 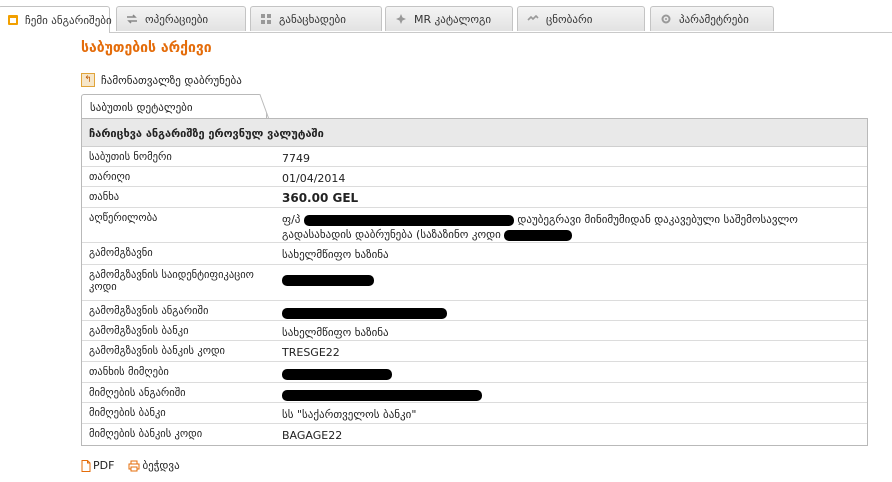 What do you see at coordinates (171, 80) in the screenshot?
I see `back-link-label: ჩამონათვალზე დაბრუნება` at bounding box center [171, 80].